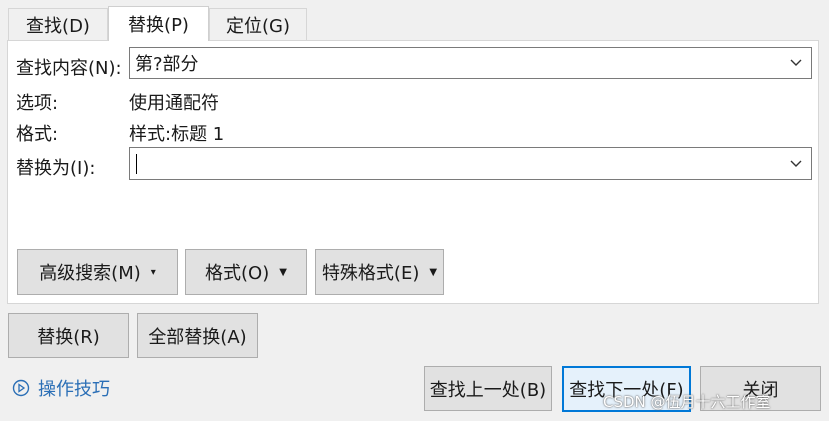  I want to click on replace-all-button: 全部替换(A), so click(197, 335).